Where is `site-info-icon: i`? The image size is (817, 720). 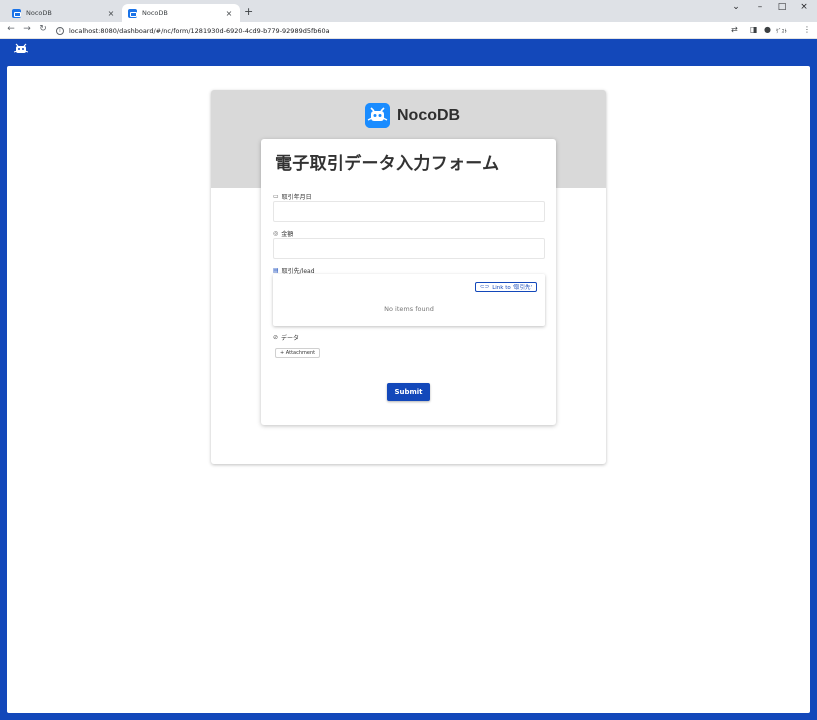 site-info-icon: i is located at coordinates (60, 30).